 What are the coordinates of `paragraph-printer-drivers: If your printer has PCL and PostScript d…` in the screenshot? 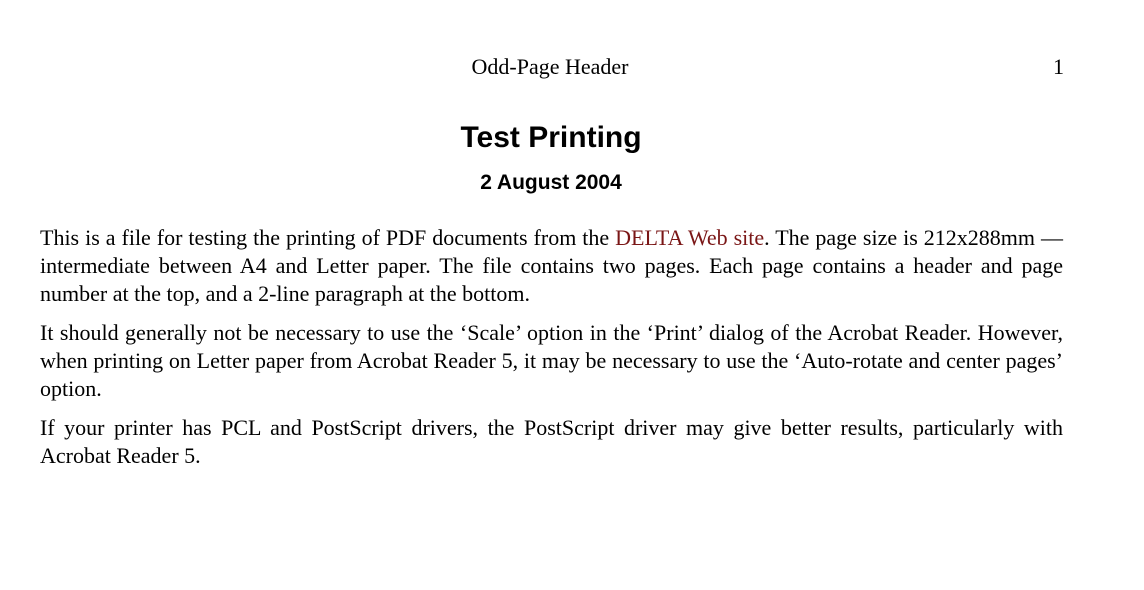 It's located at (551, 441).